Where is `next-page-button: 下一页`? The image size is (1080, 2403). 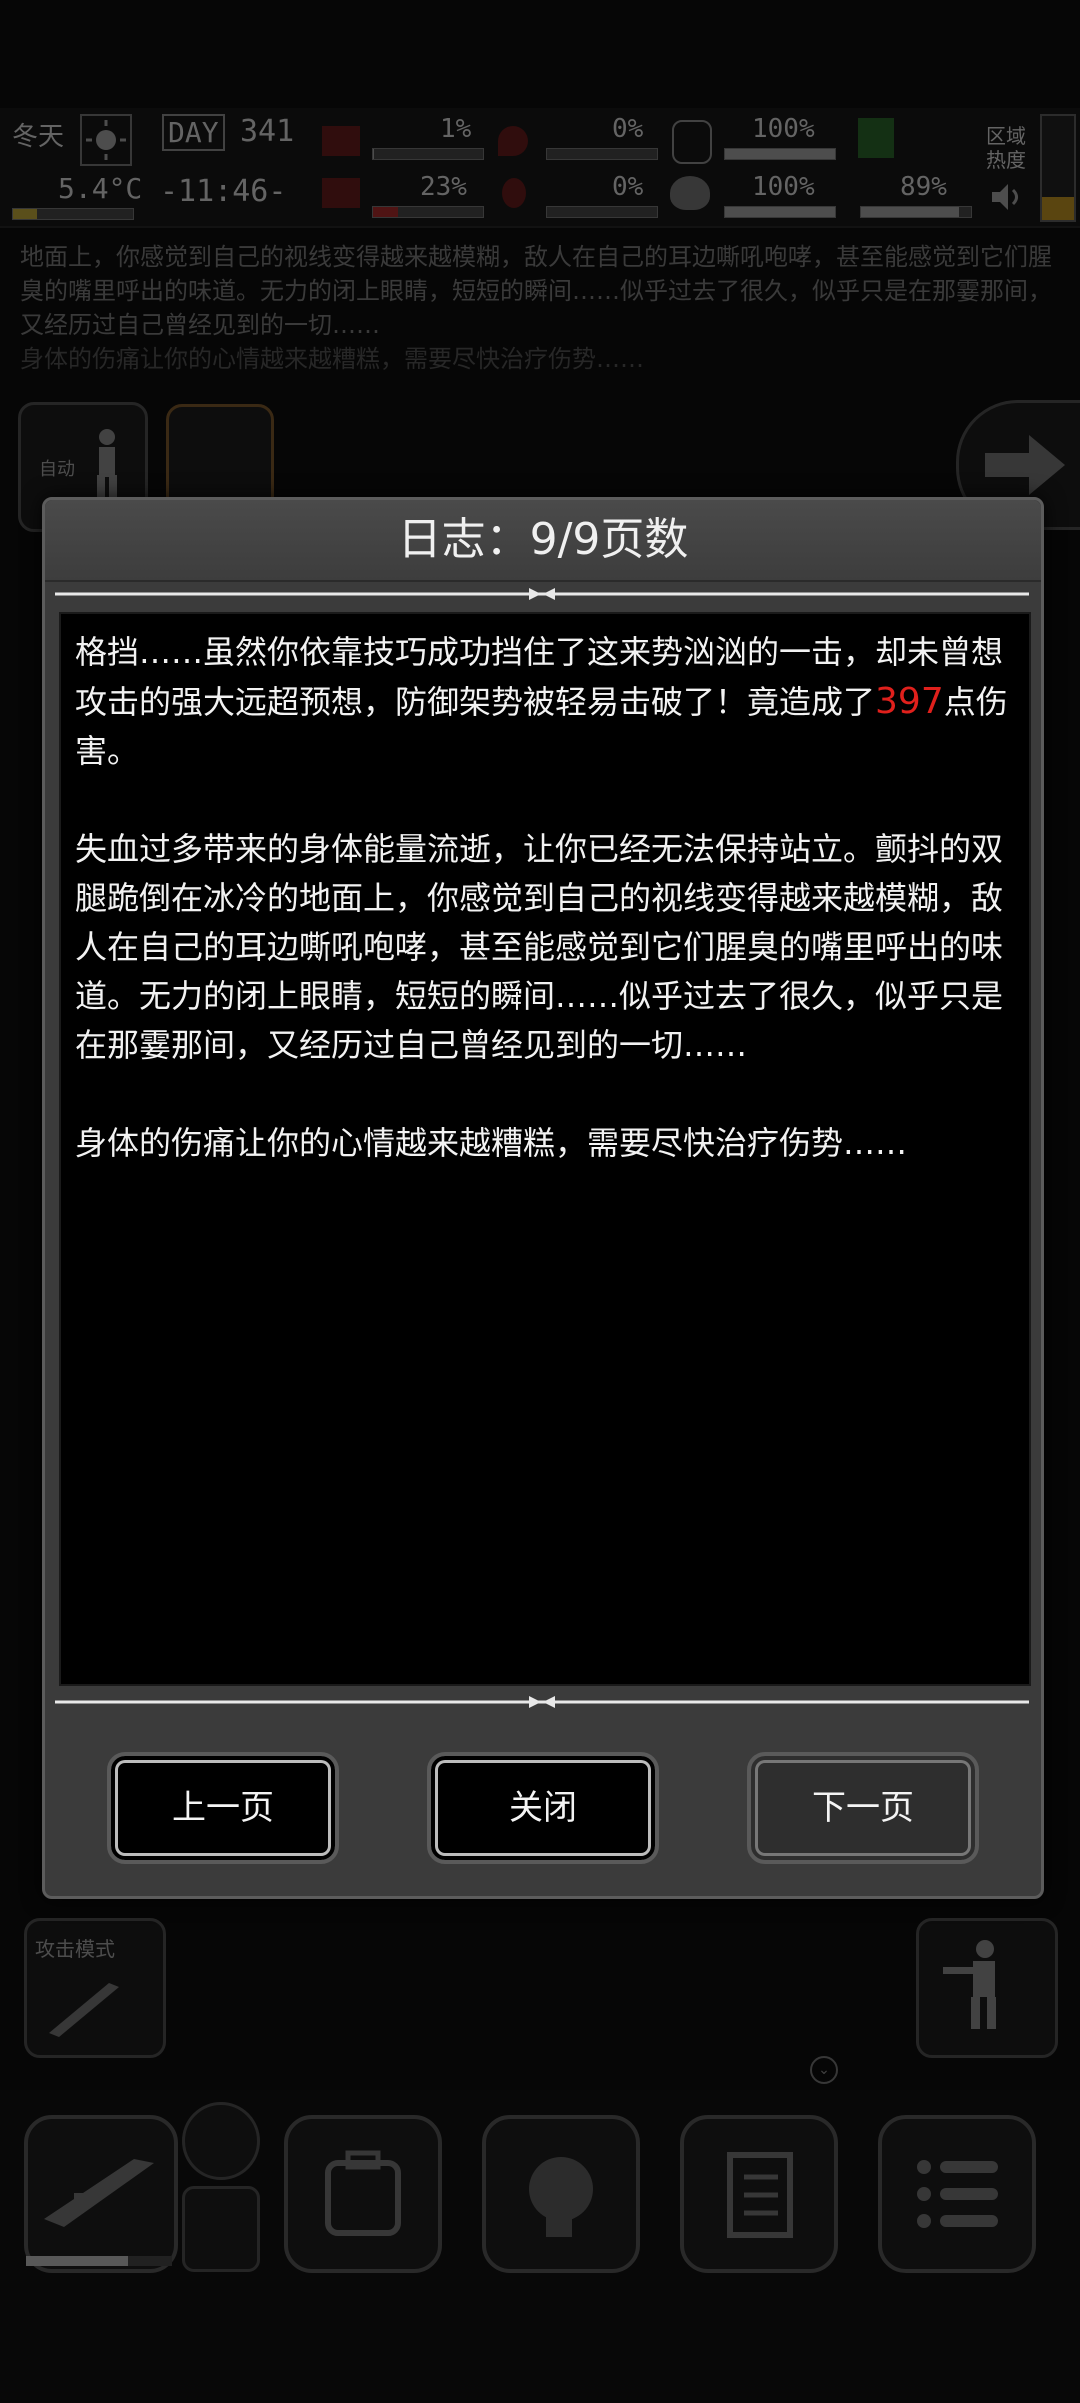 next-page-button: 下一页 is located at coordinates (863, 1808).